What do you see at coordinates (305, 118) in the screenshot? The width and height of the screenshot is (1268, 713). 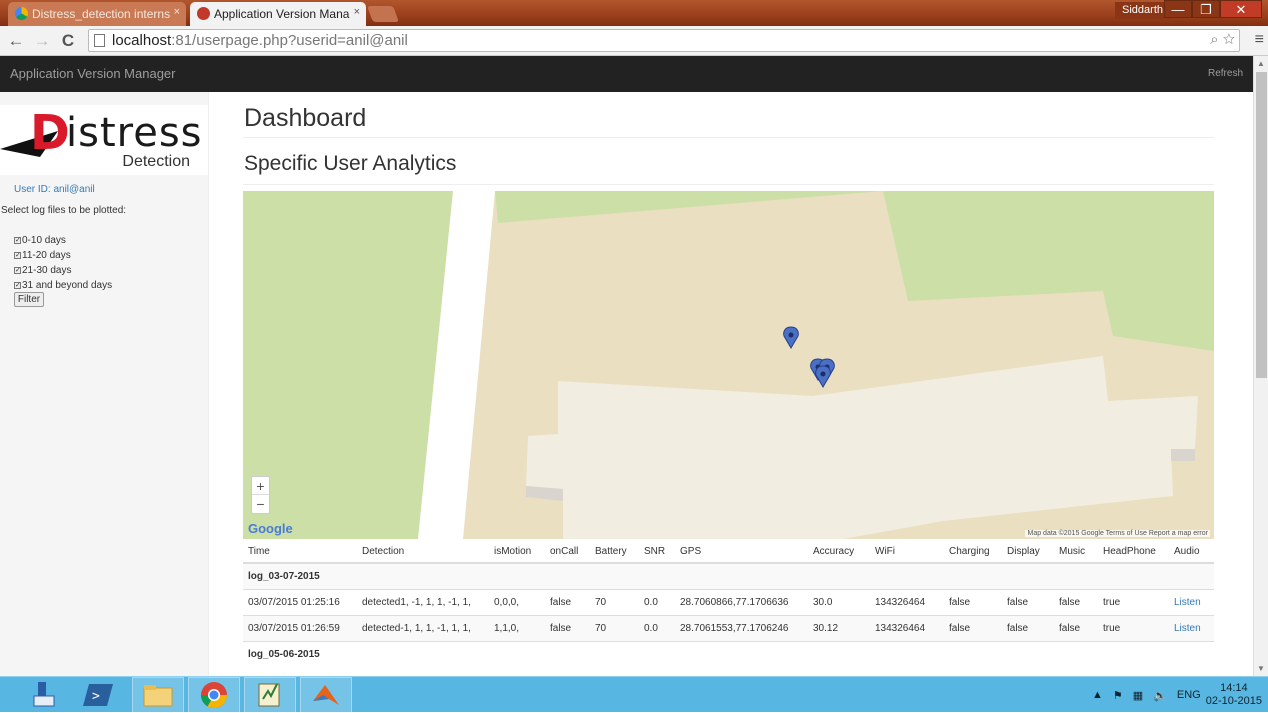 I see `page-title: Dashboard` at bounding box center [305, 118].